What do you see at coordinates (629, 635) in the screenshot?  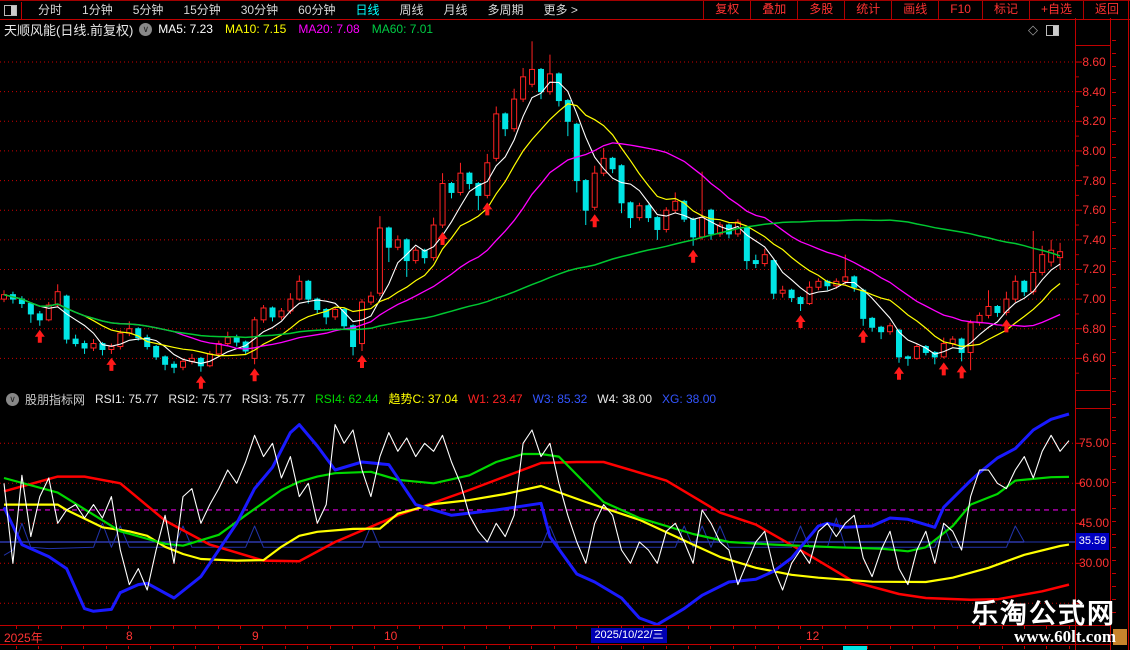 I see `selected-date-badge: 2025/10/22/三` at bounding box center [629, 635].